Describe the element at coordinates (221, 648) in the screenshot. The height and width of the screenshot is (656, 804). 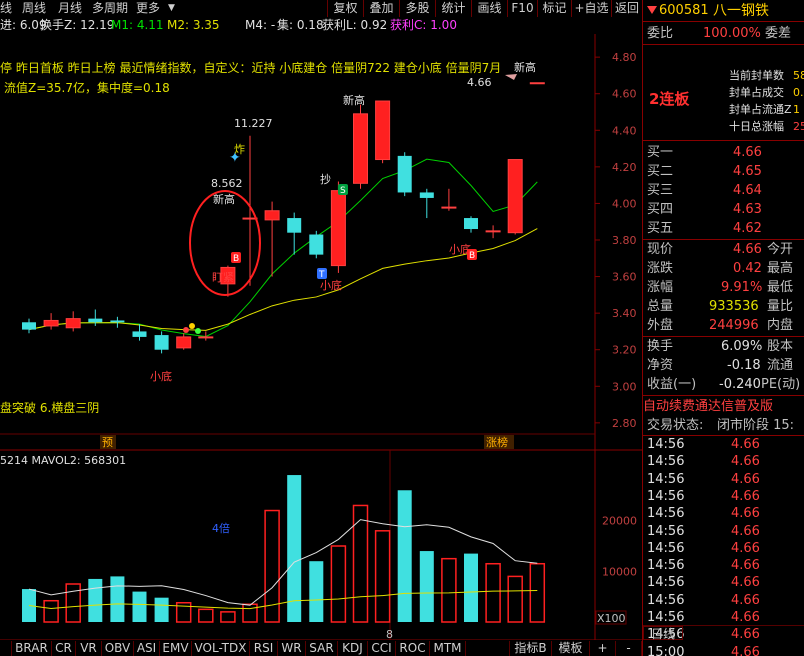
I see `tab-vol-tdx: VOL-TDX` at that location.